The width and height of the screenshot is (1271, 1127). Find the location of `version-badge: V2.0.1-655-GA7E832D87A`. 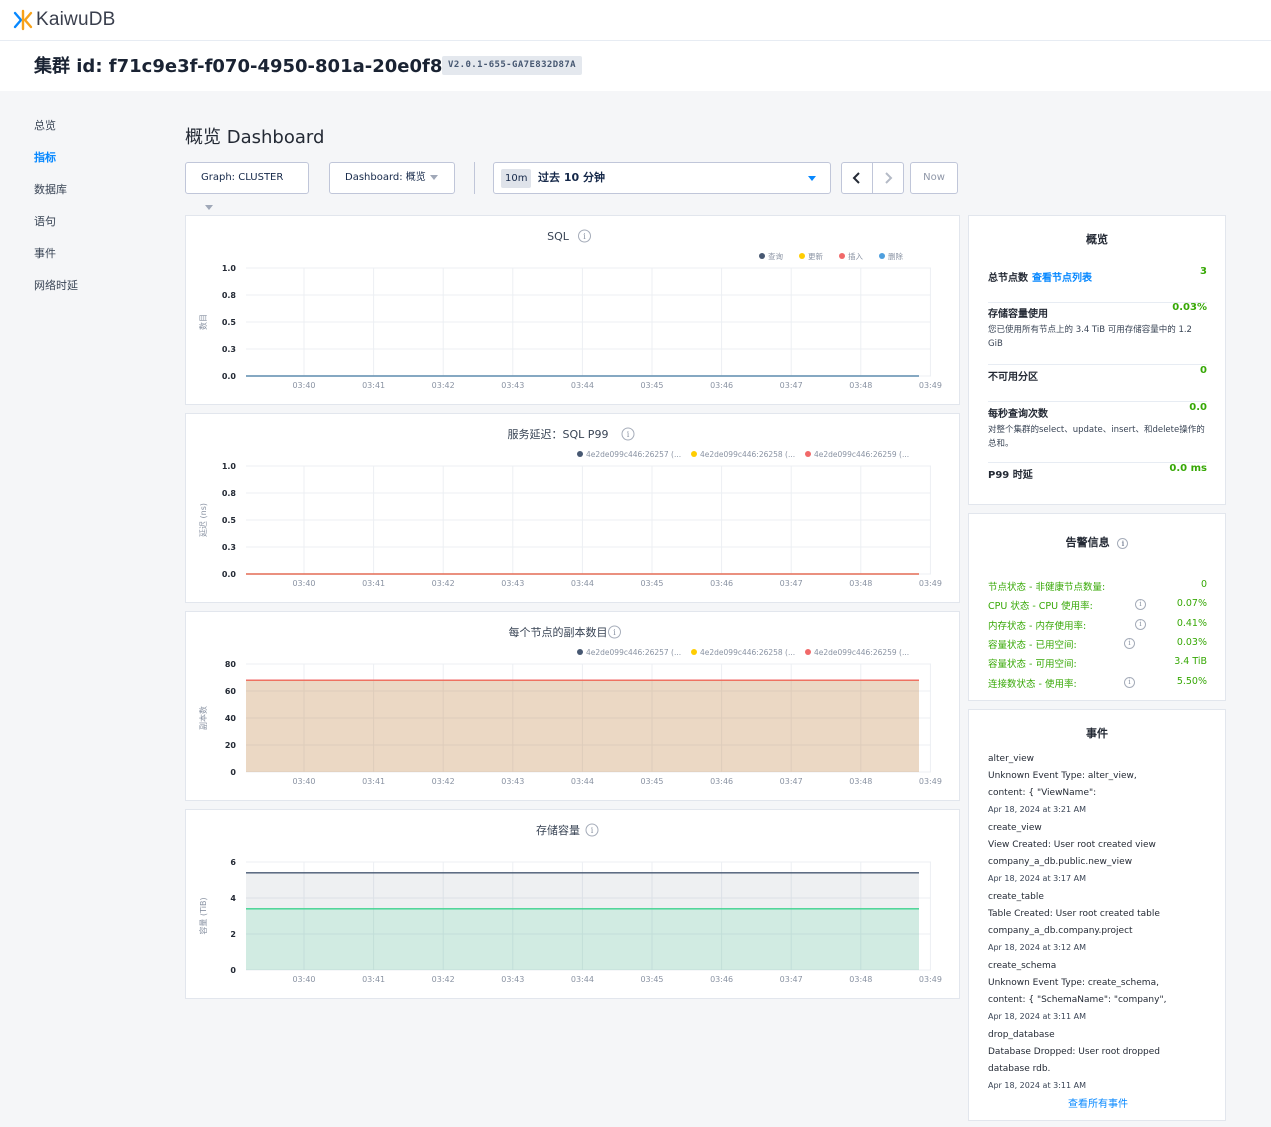

version-badge: V2.0.1-655-GA7E832D87A is located at coordinates (512, 65).